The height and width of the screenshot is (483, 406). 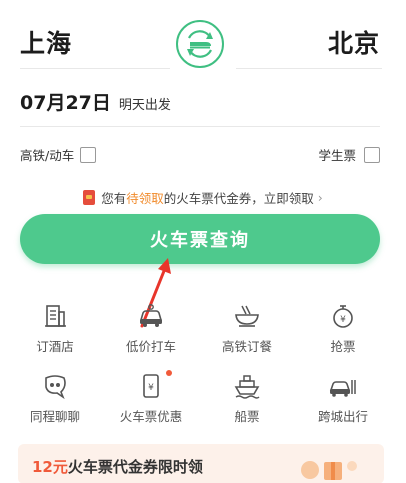 I want to click on service-intercity: 跨城出行, so click(x=343, y=398).